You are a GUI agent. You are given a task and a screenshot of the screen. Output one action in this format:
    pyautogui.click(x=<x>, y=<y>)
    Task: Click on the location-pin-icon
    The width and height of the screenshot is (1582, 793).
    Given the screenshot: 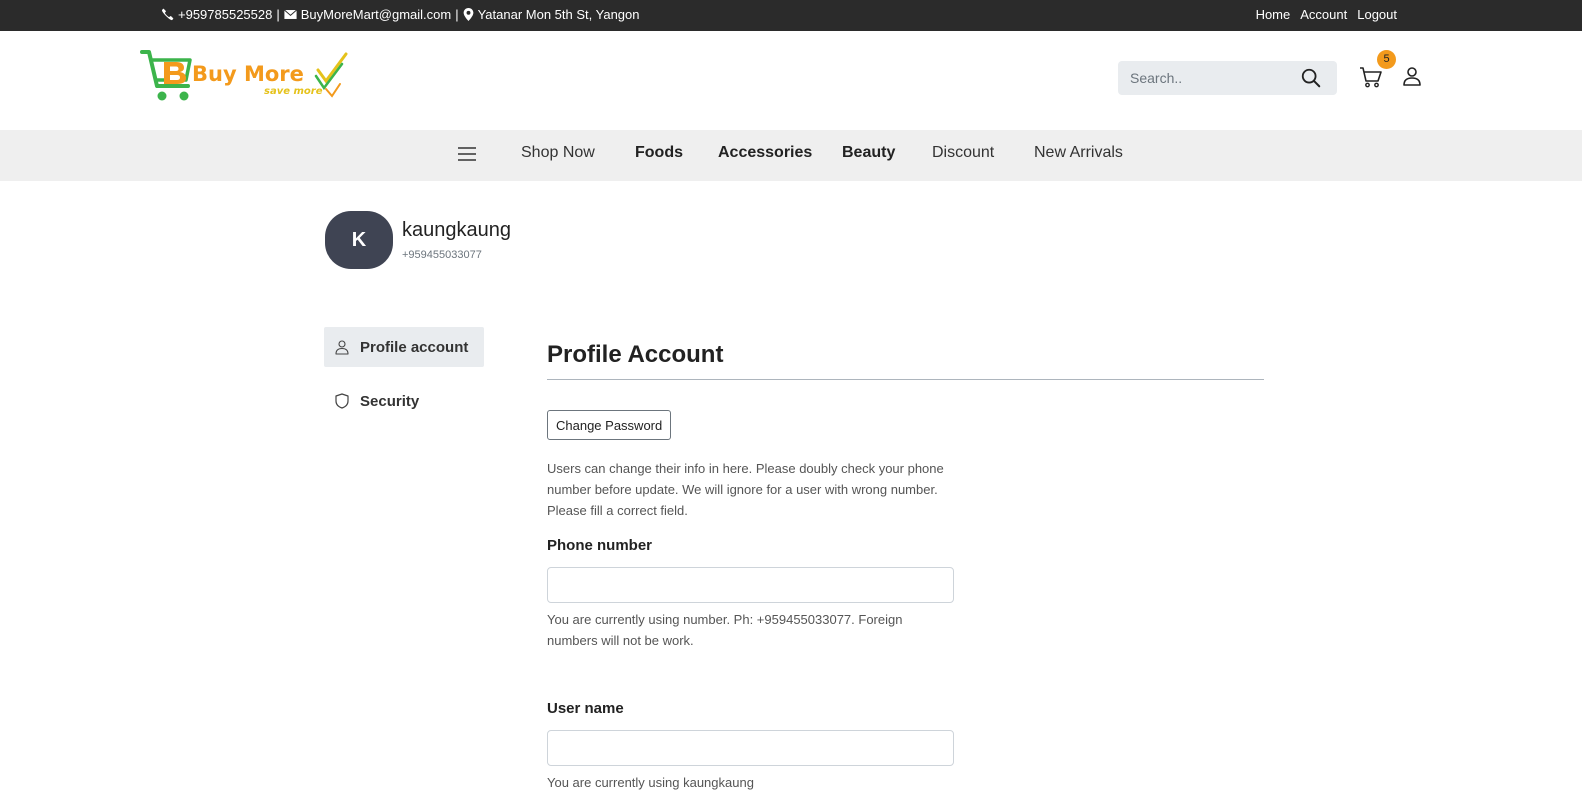 What is the action you would take?
    pyautogui.click(x=468, y=14)
    